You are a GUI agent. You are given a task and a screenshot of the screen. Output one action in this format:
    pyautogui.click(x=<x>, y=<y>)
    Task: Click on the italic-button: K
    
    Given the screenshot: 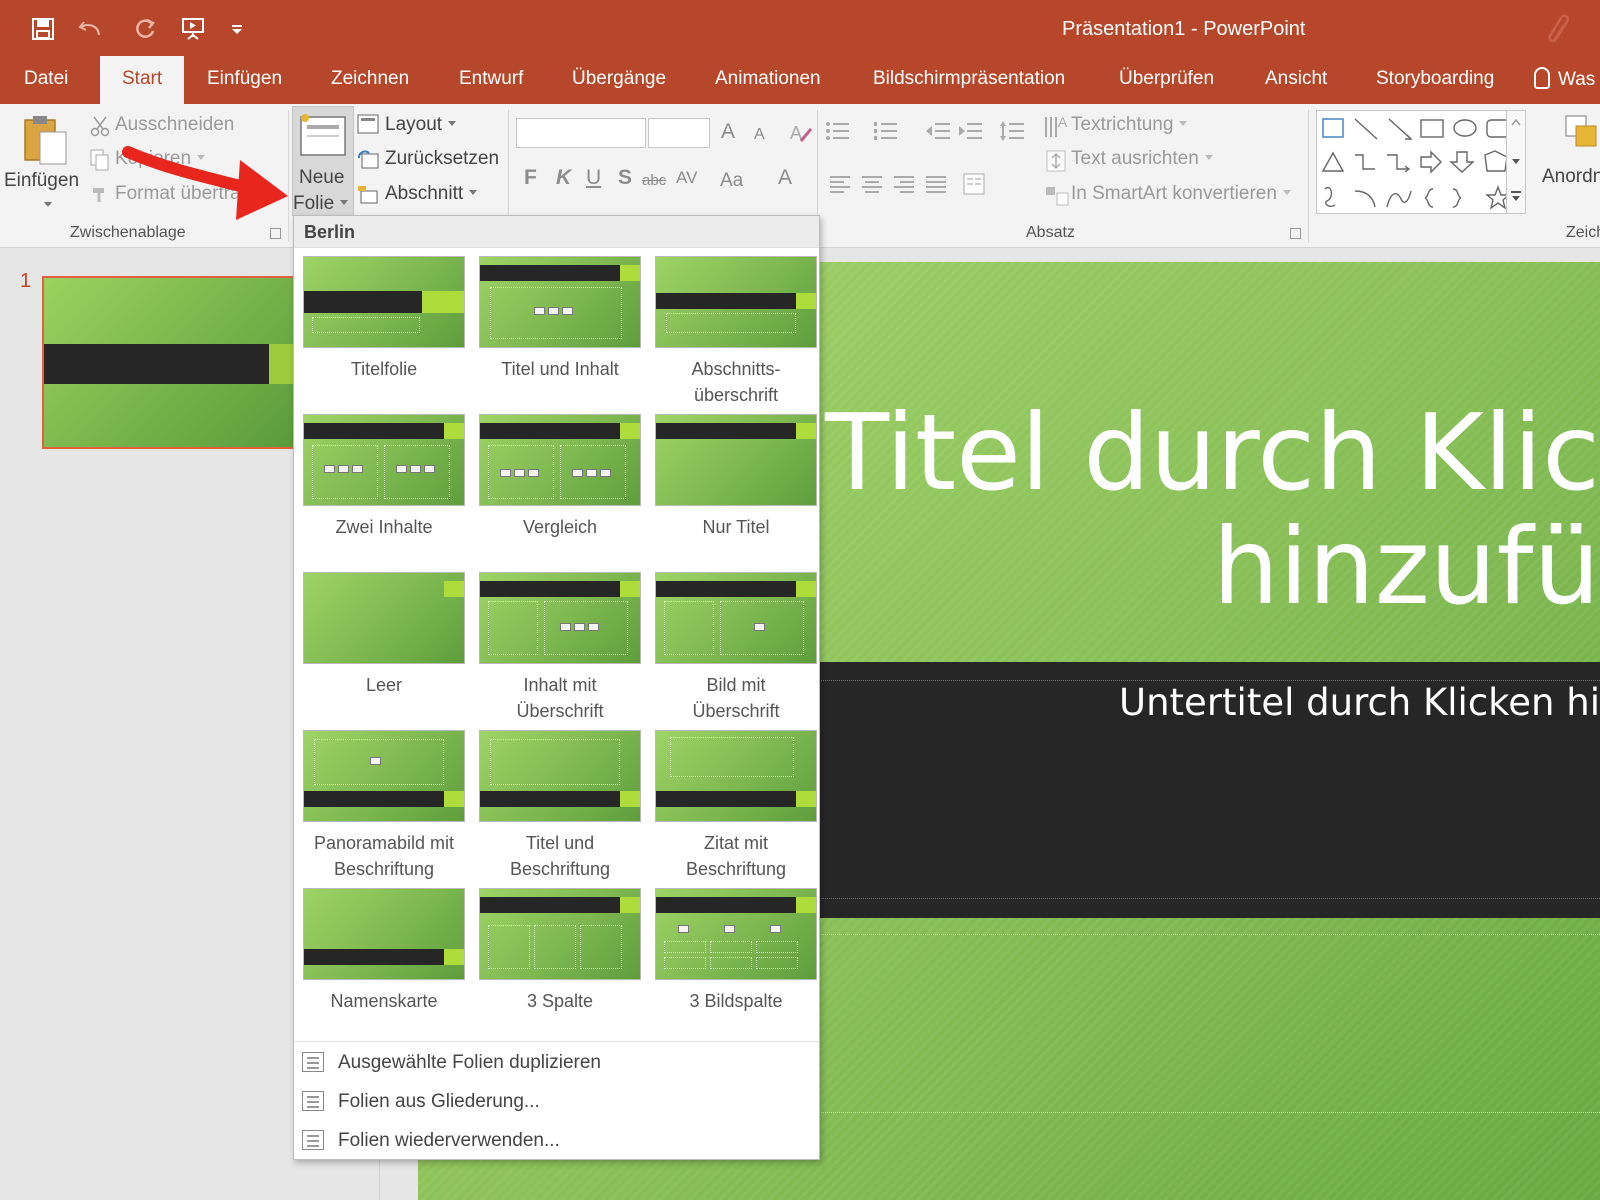 What is the action you would take?
    pyautogui.click(x=563, y=178)
    